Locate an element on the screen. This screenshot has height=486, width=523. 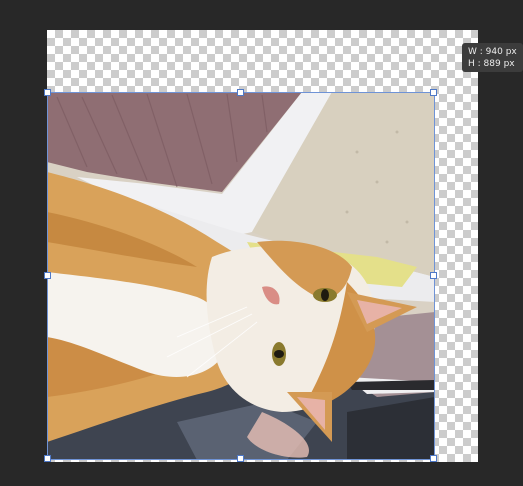
height-value: 889 px is located at coordinates (499, 64).